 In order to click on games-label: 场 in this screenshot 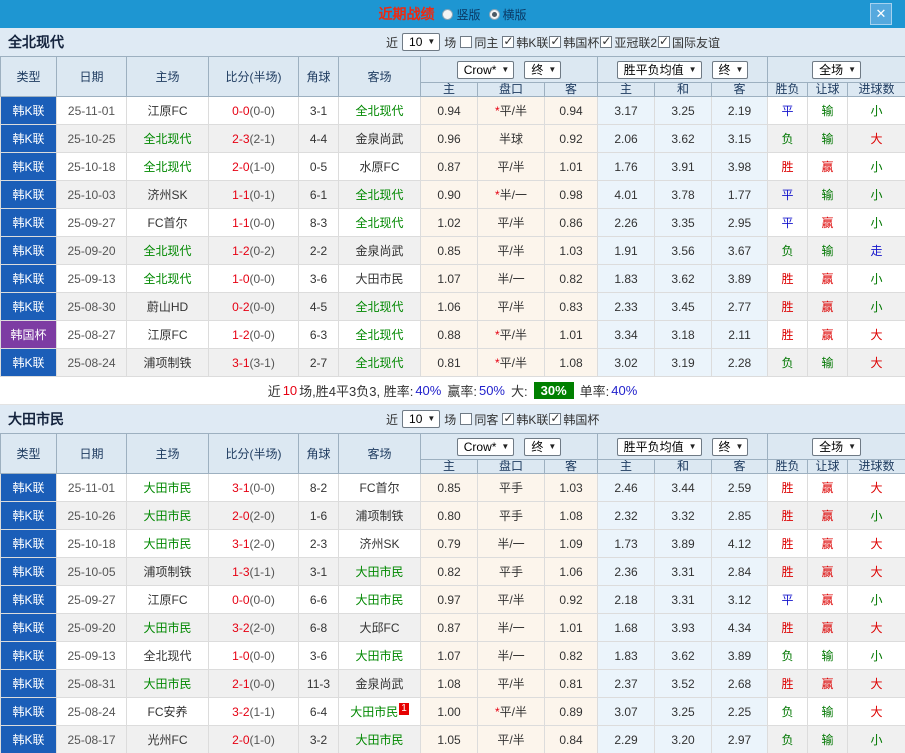, I will do `click(450, 419)`.